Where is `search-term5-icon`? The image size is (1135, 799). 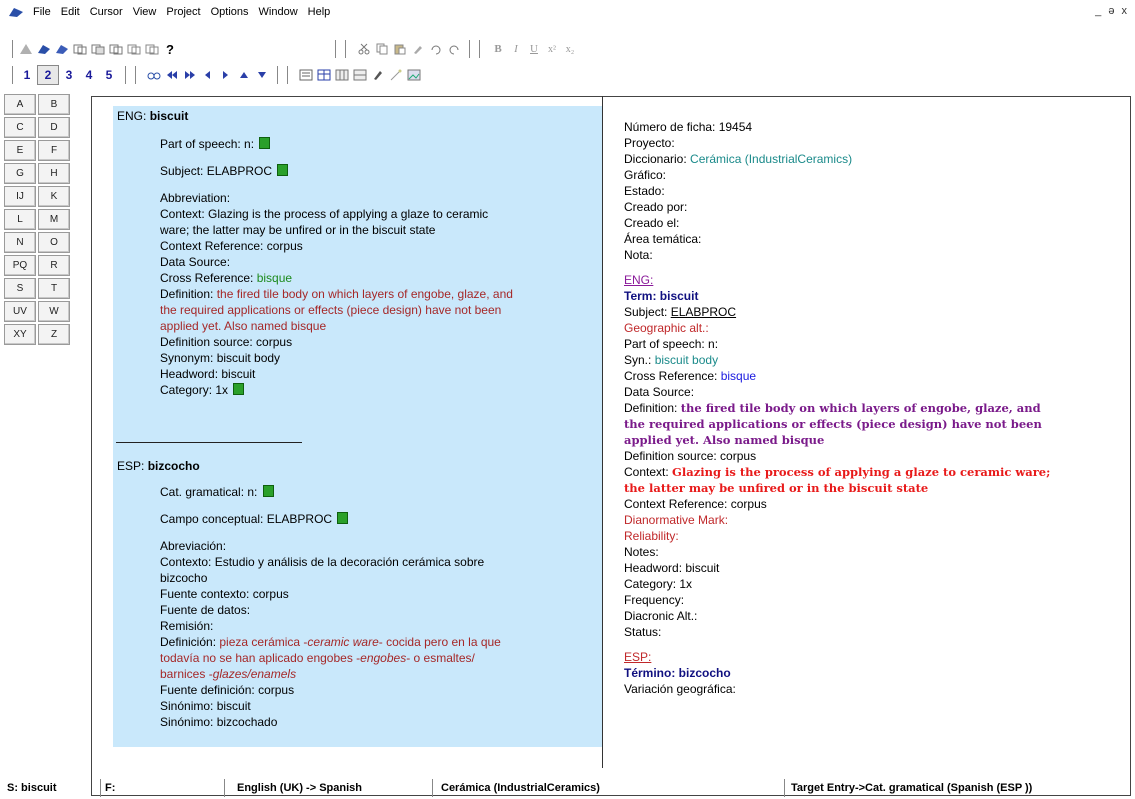
search-term5-icon is located at coordinates (152, 49).